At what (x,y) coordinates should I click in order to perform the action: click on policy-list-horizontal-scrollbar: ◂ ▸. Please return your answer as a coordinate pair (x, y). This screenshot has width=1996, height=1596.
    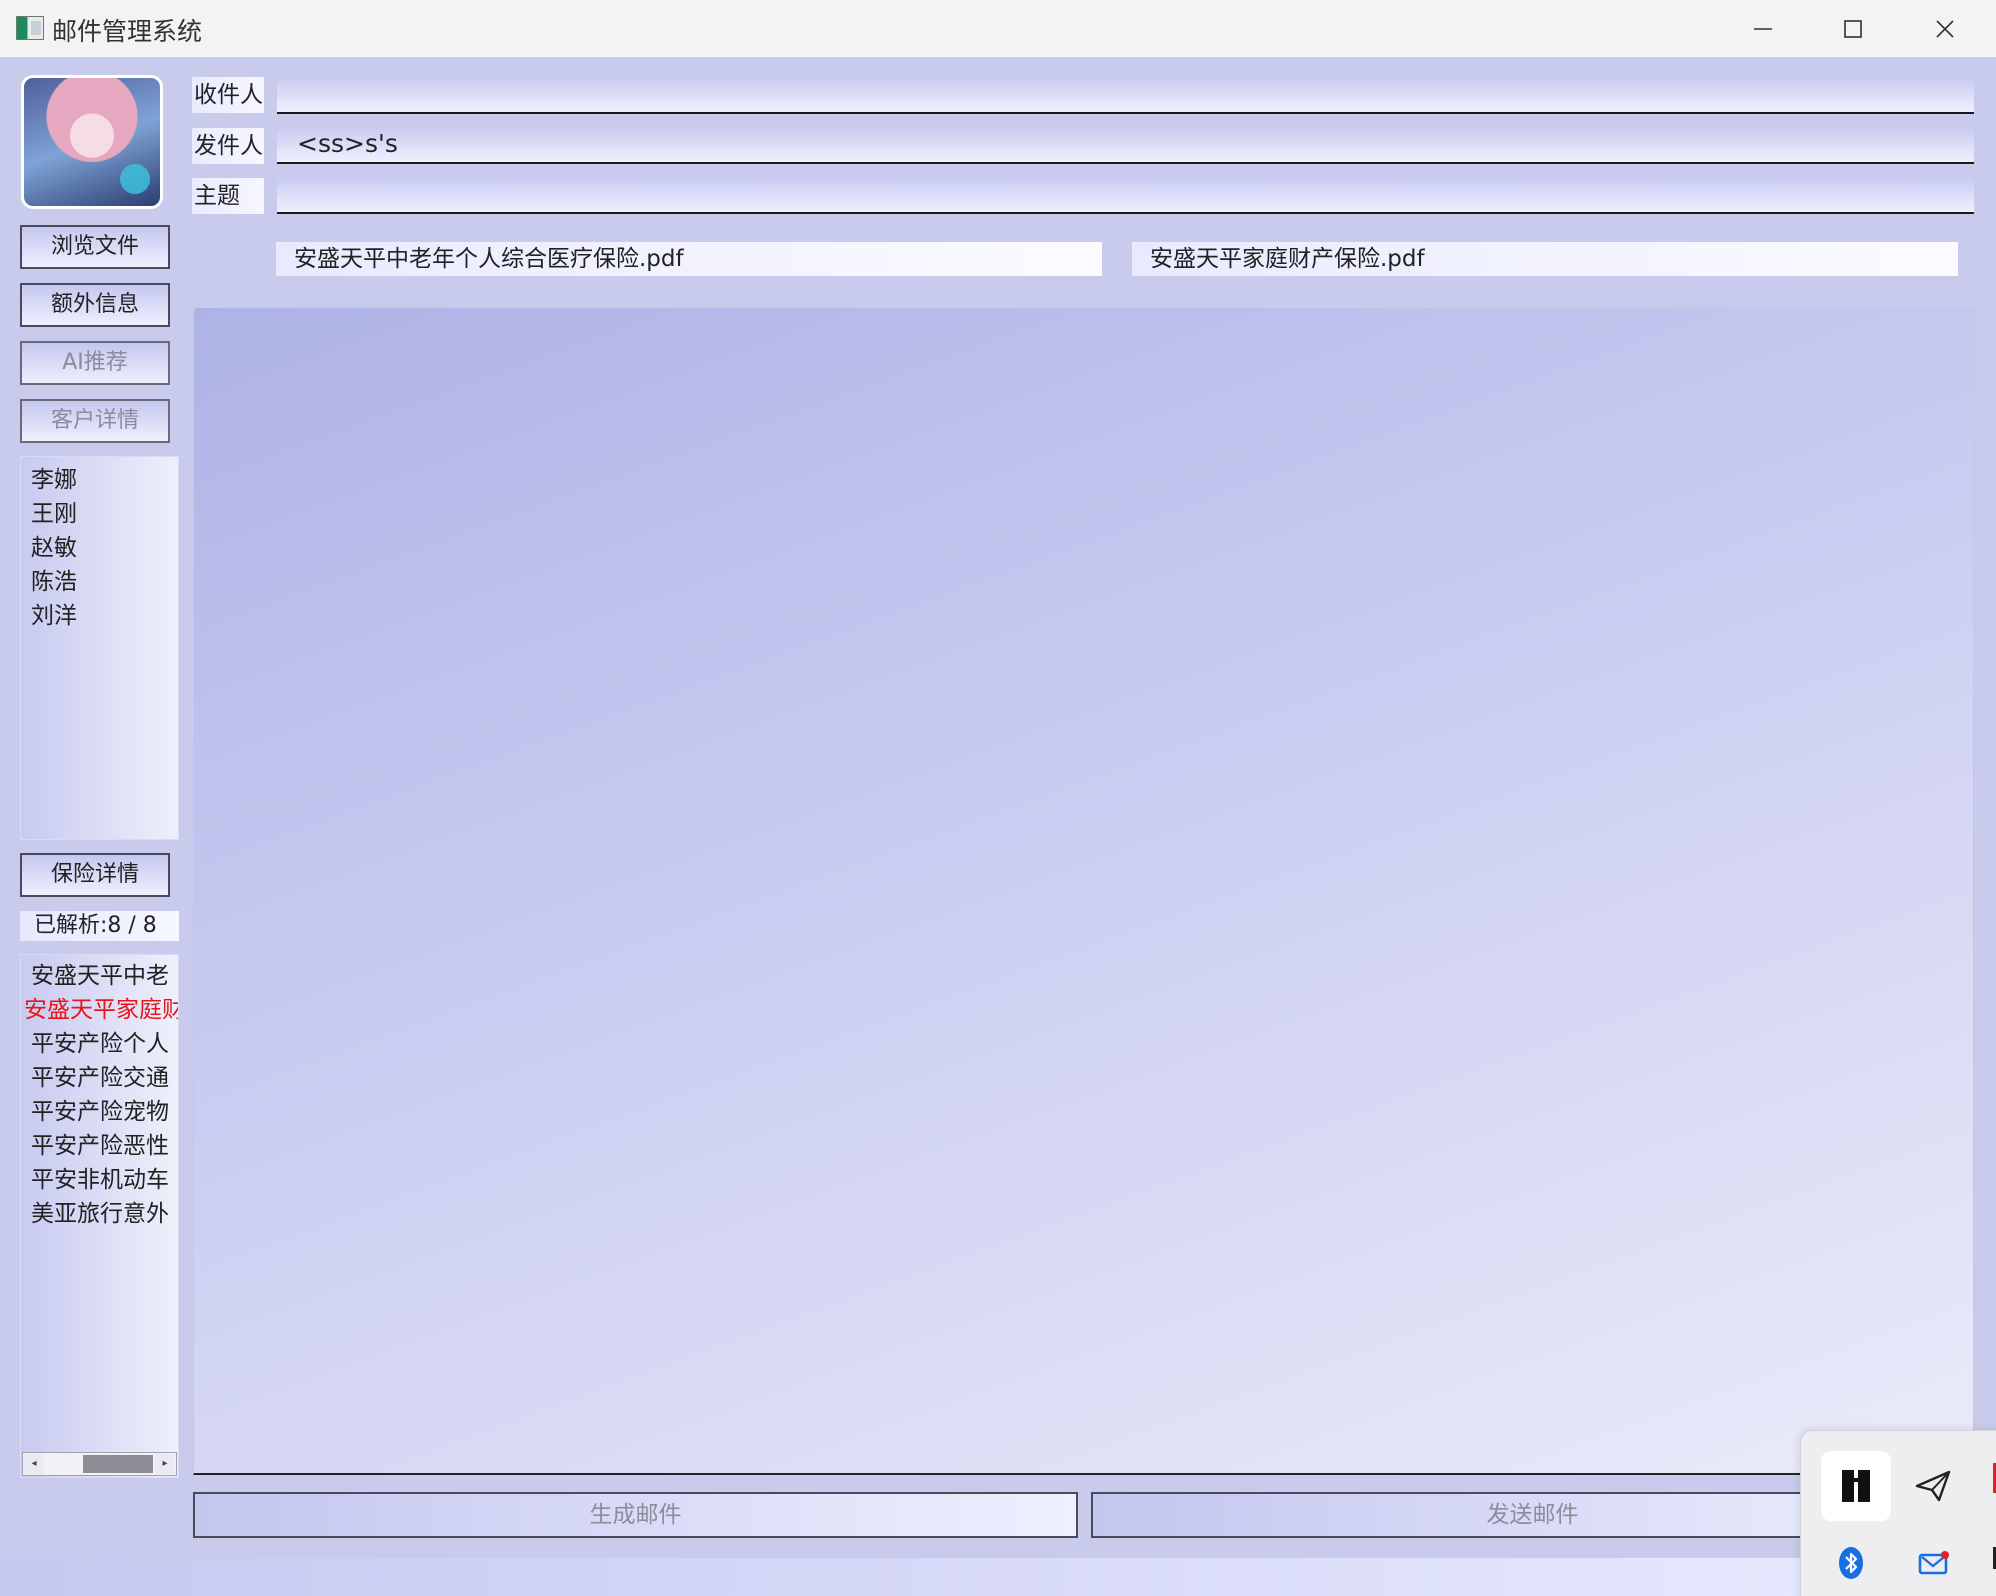
    Looking at the image, I should click on (99, 1464).